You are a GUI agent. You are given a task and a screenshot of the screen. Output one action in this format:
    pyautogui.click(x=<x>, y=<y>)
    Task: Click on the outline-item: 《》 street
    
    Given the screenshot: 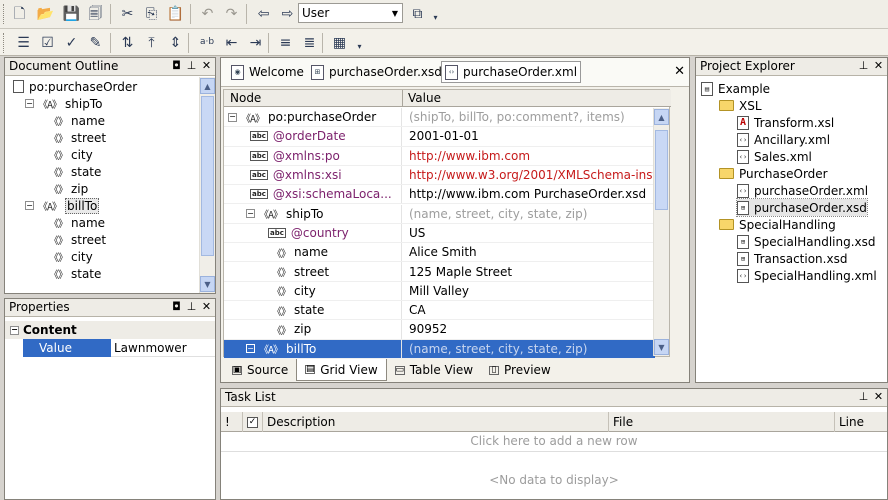 What is the action you would take?
    pyautogui.click(x=77, y=137)
    